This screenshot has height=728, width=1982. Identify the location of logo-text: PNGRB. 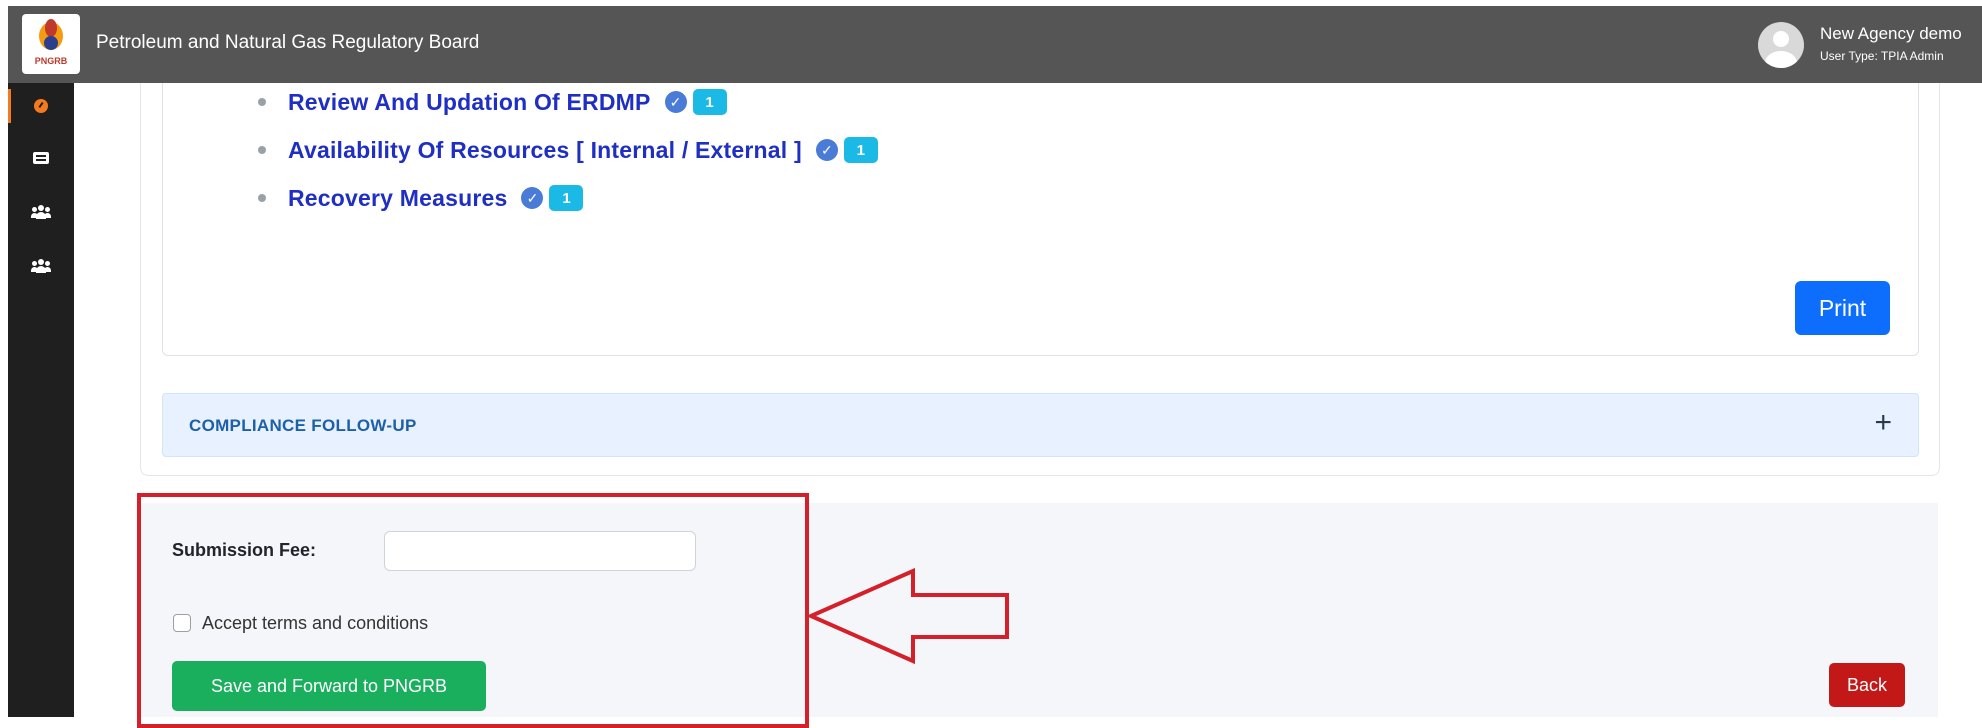
(51, 61).